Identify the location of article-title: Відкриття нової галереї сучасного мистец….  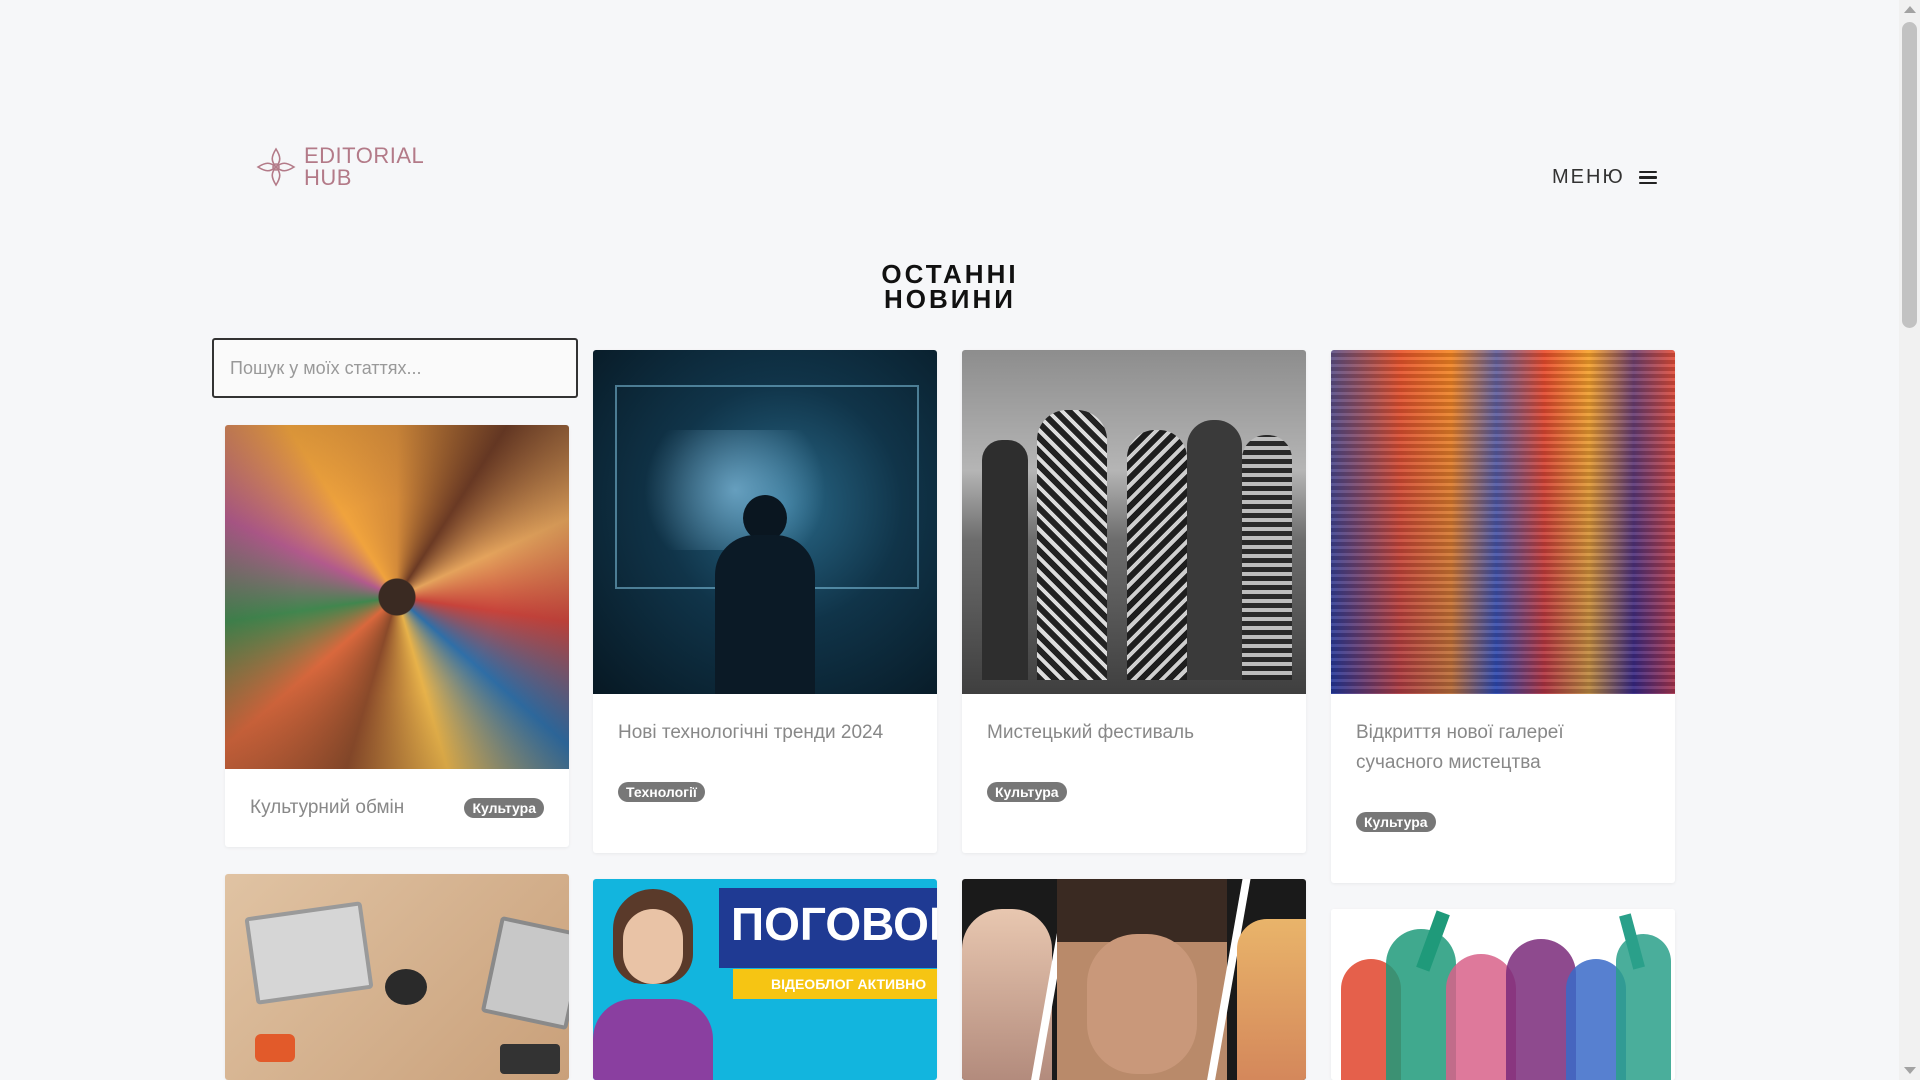
(1503, 748).